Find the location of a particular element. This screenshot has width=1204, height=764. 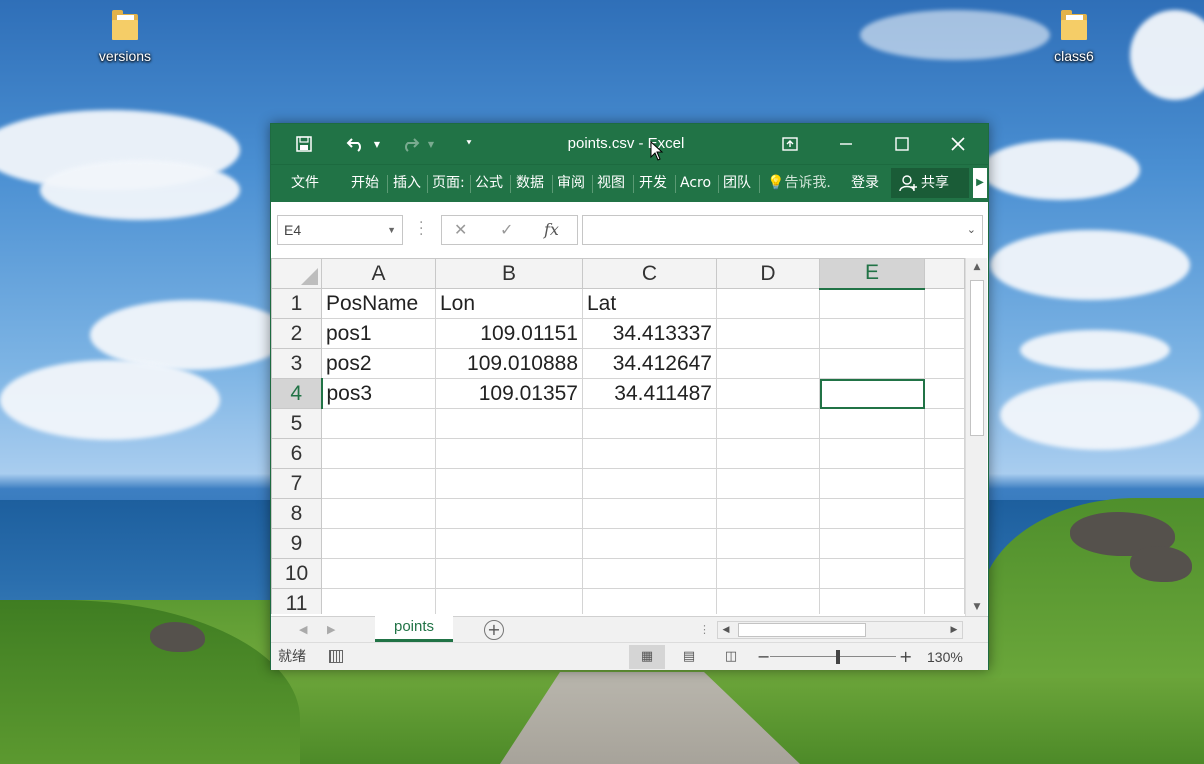

cell-c1: Lat is located at coordinates (649, 303).